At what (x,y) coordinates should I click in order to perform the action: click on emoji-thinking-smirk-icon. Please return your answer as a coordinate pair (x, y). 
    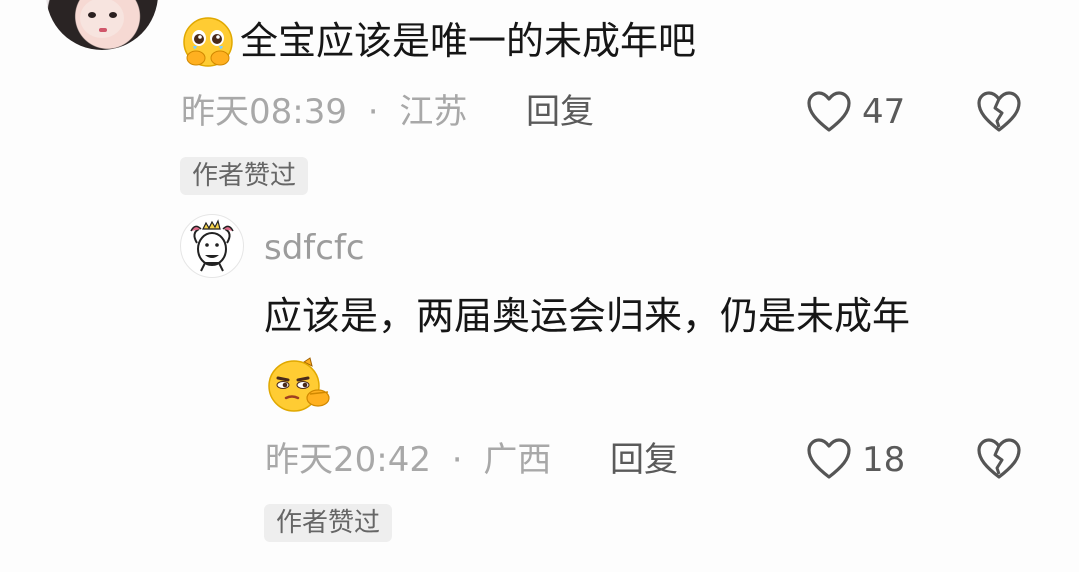
    Looking at the image, I should click on (298, 385).